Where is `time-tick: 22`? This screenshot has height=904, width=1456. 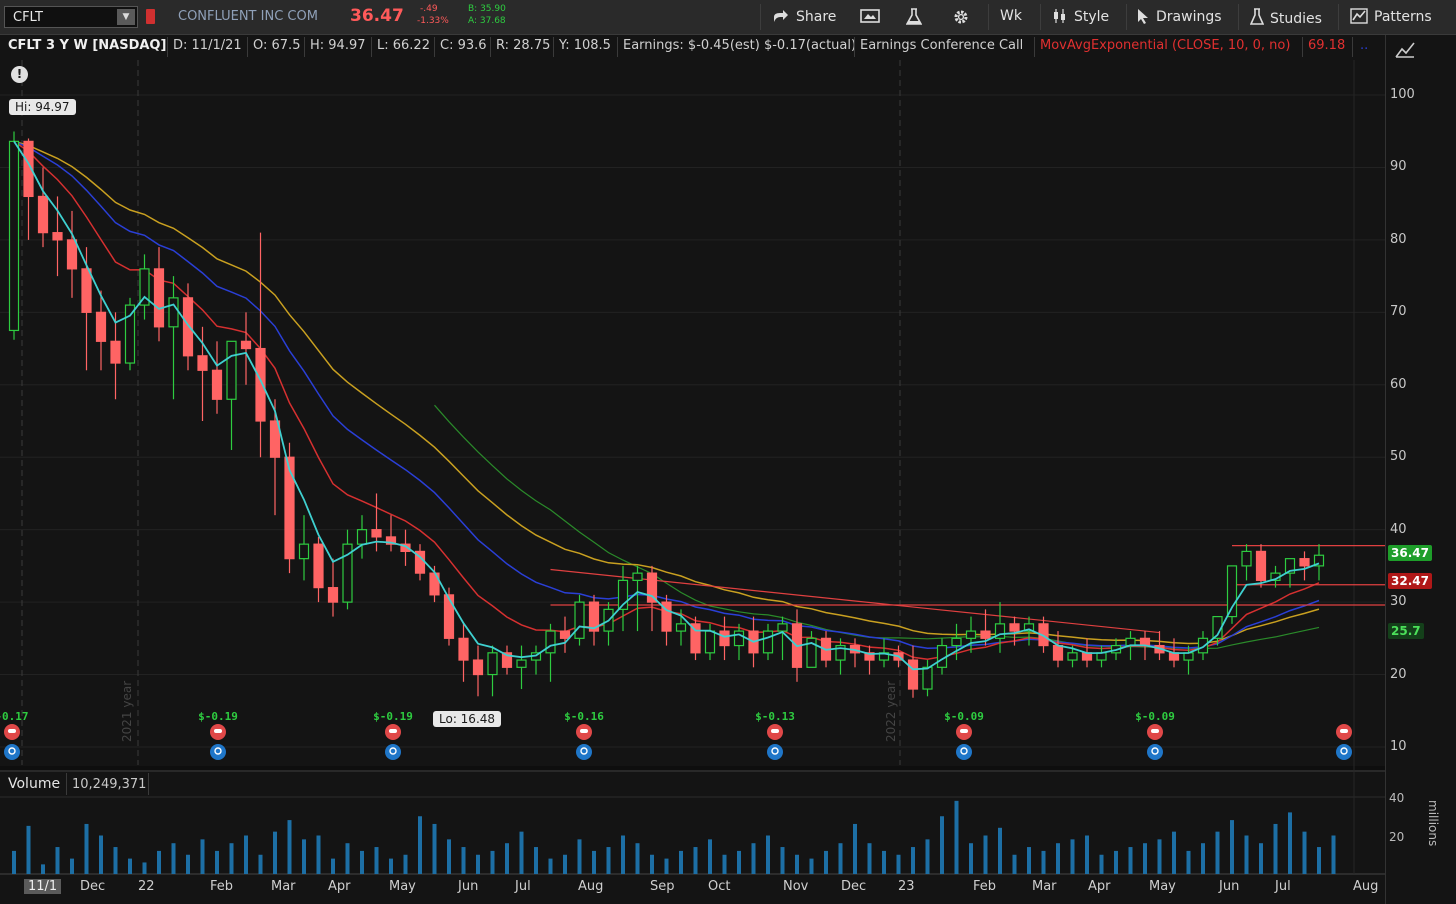
time-tick: 22 is located at coordinates (146, 886).